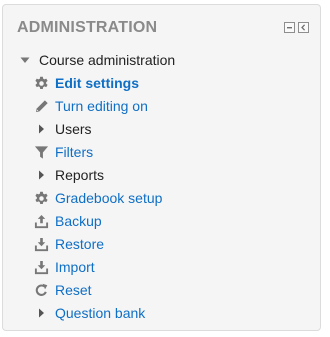  Describe the element at coordinates (109, 198) in the screenshot. I see `tree-item-label: Gradebook setup` at that location.